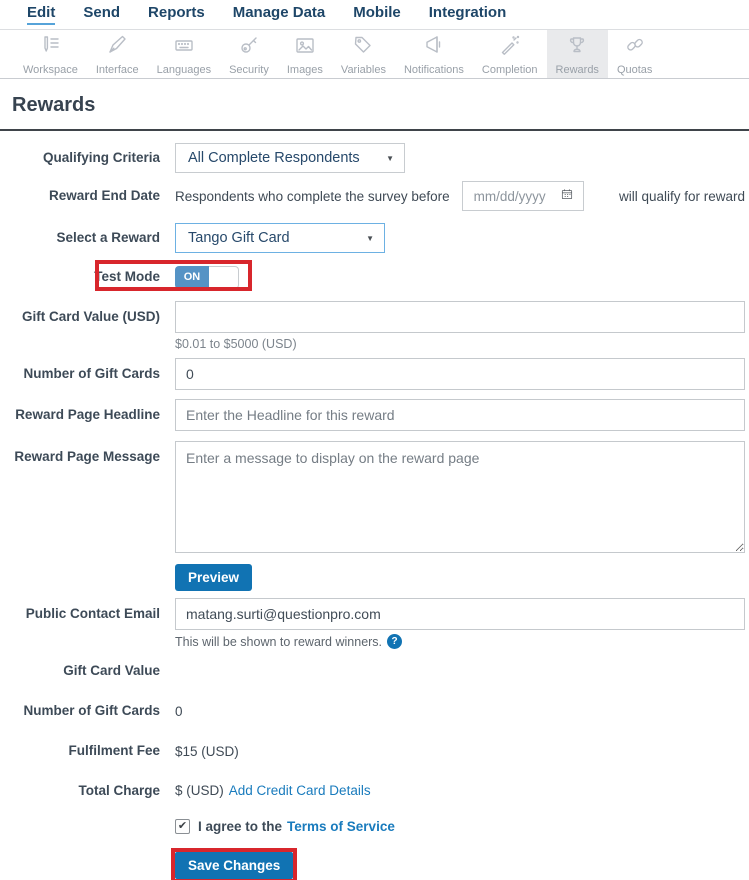 This screenshot has height=880, width=749. I want to click on fulfilment-fee-label: Fulfilment Fee, so click(114, 751).